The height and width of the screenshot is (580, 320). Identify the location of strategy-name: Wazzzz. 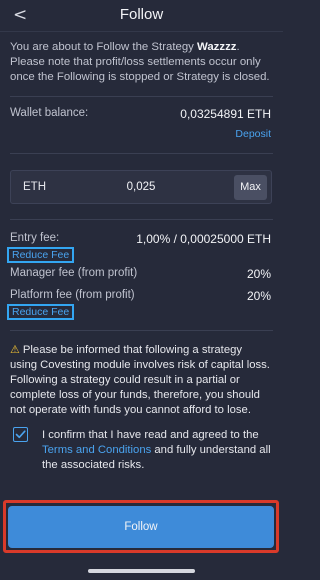
(217, 47).